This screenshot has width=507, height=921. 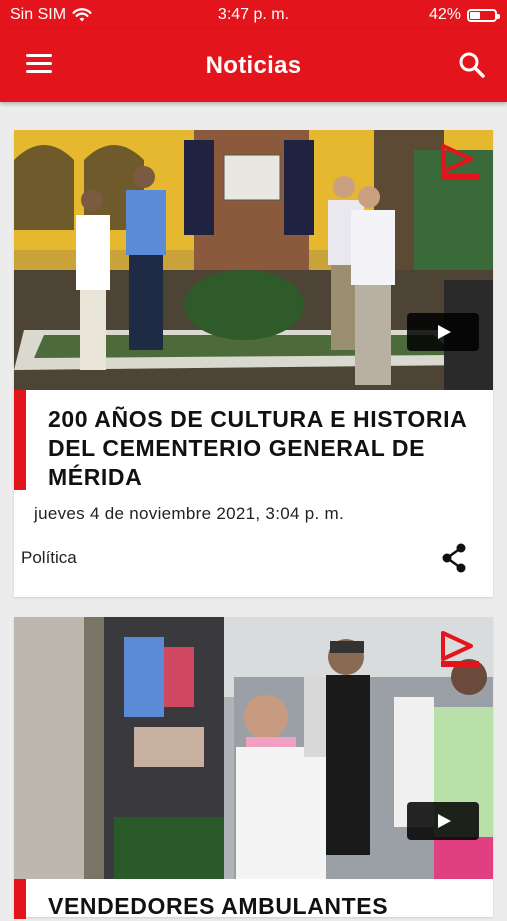 What do you see at coordinates (258, 906) in the screenshot?
I see `article-headline: VENDEDORES AMBULANTES` at bounding box center [258, 906].